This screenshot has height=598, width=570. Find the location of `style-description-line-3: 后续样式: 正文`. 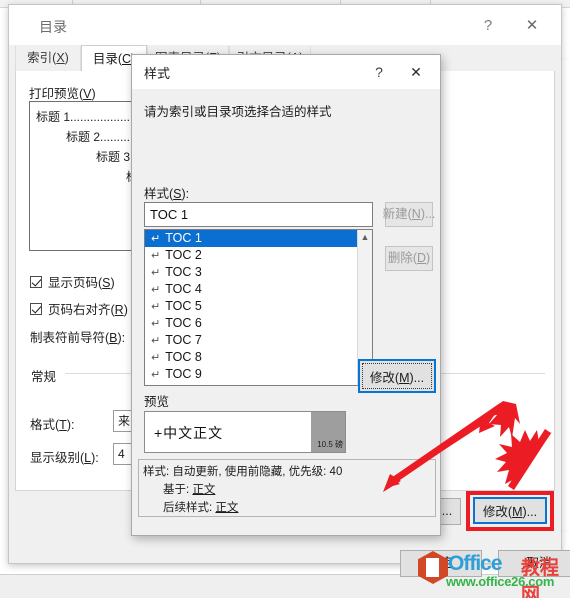

style-description-line-3: 后续样式: 正文 is located at coordinates (201, 508).